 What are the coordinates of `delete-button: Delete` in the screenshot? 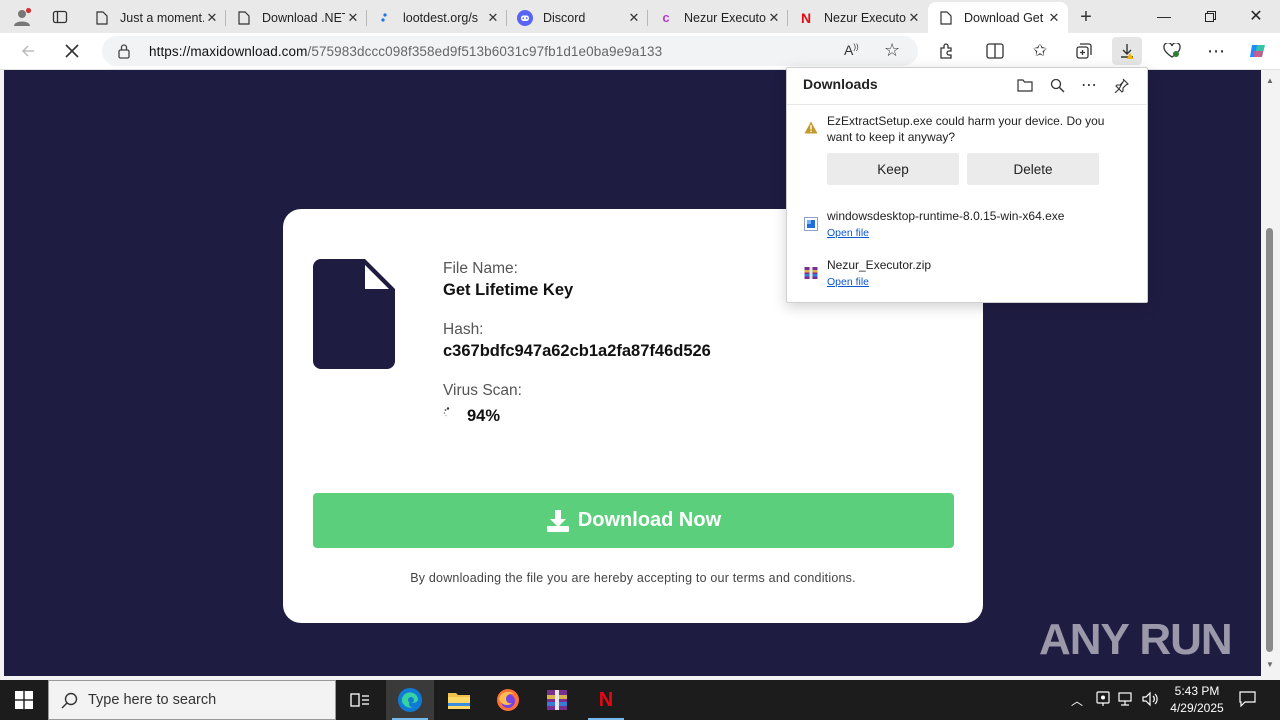 It's located at (1033, 169).